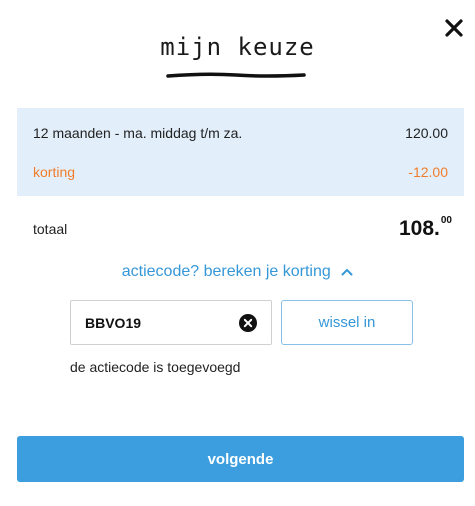 This screenshot has width=475, height=506. I want to click on total-label: totaal, so click(50, 229).